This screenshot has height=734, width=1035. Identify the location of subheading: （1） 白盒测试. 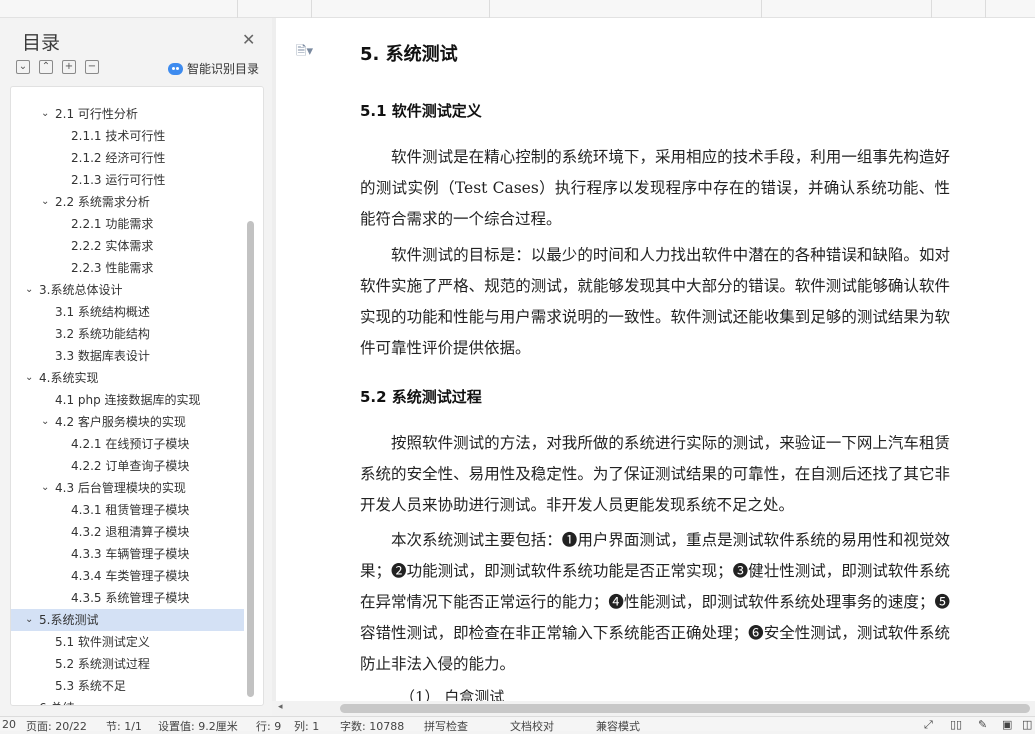
(452, 694).